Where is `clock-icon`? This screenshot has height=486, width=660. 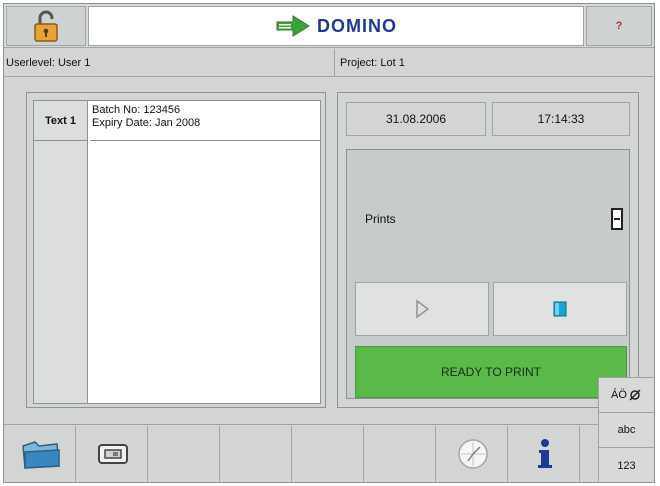
clock-icon is located at coordinates (472, 454).